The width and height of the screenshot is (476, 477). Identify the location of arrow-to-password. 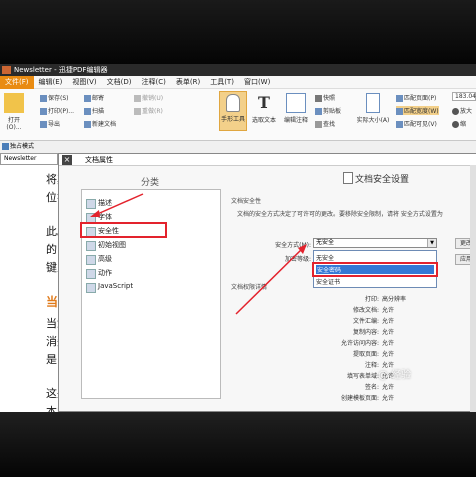
(270, 280).